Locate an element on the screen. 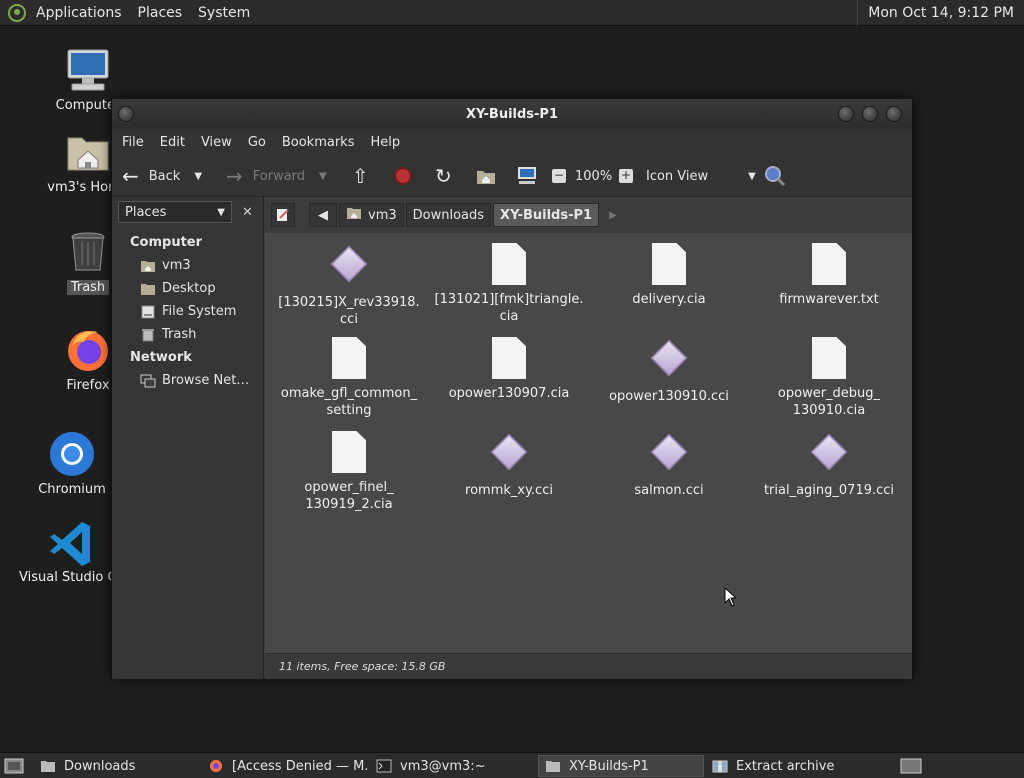  desktop-icon-vscode: Visual Studio Code is located at coordinates (64, 551).